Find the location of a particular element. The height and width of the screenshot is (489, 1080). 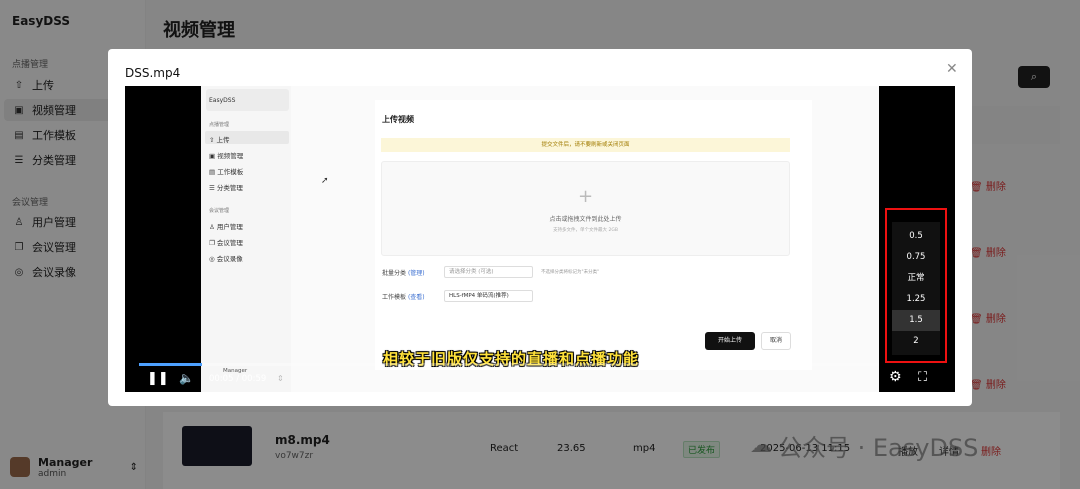

frame-card-title: 上传视频 is located at coordinates (398, 119).